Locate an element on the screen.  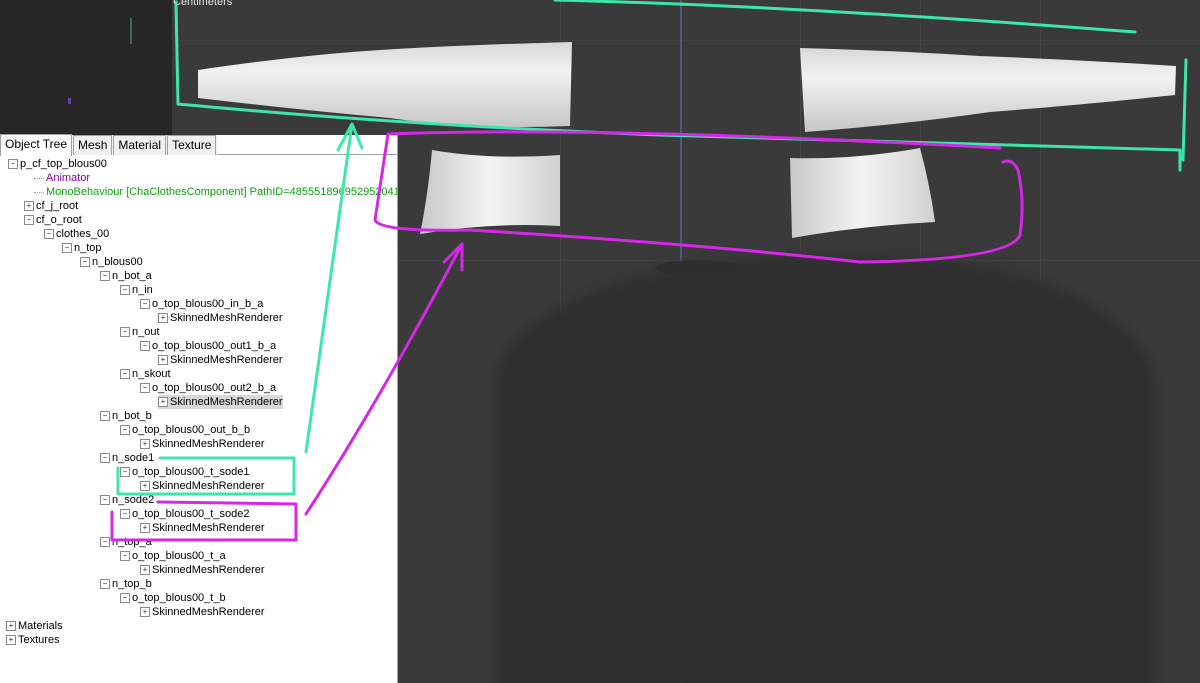
tree-node: Animator is located at coordinates (62, 178).